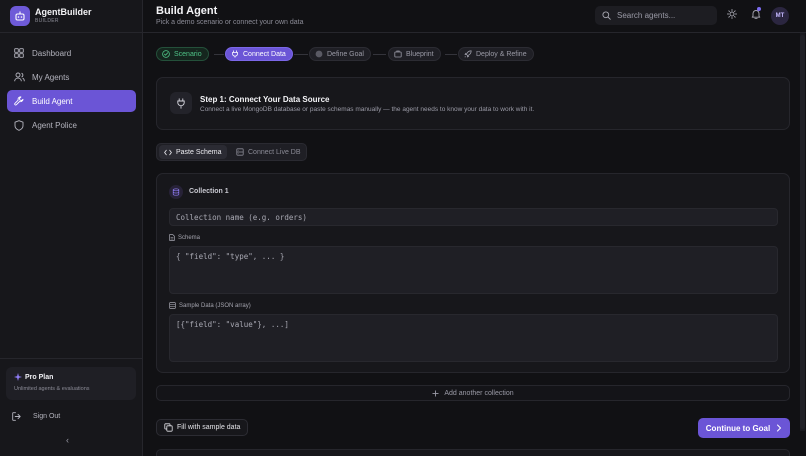 The width and height of the screenshot is (806, 456). Describe the element at coordinates (51, 77) in the screenshot. I see `sidebar-item-label: My Agents` at that location.